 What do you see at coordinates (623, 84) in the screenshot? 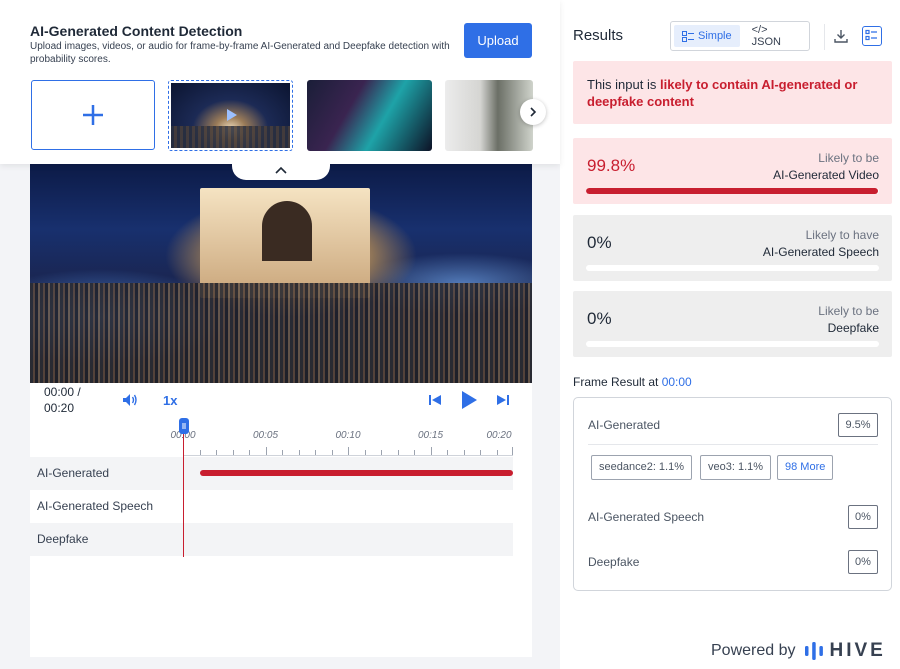
I see `verdict-prefix: This input is` at bounding box center [623, 84].